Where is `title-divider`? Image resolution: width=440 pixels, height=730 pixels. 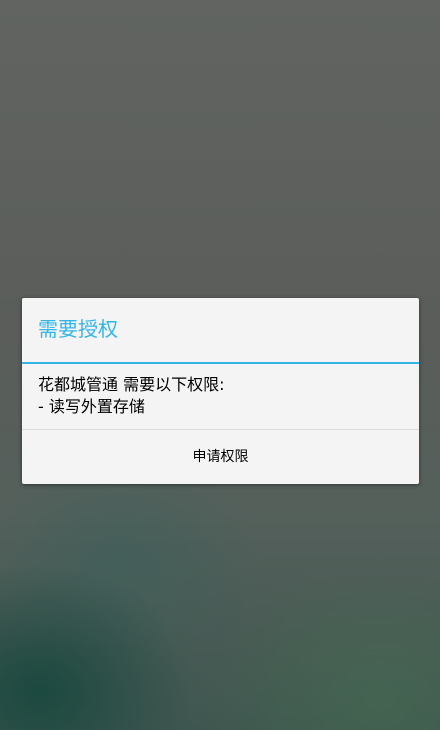 title-divider is located at coordinates (220, 363).